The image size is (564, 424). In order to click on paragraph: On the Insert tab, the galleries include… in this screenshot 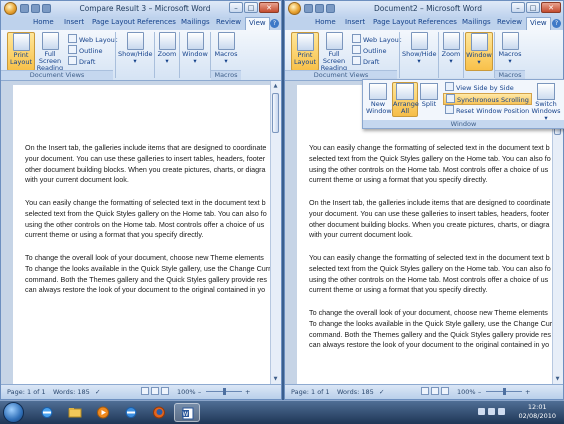, I will do `click(430, 219)`.